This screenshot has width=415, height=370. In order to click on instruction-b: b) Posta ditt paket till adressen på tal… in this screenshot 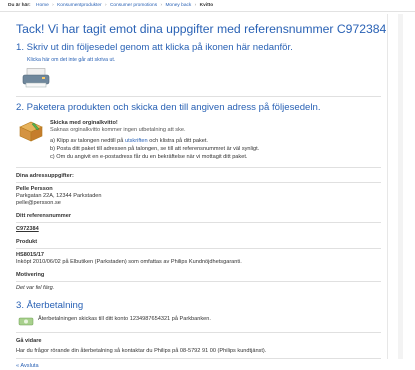, I will do `click(155, 149)`.